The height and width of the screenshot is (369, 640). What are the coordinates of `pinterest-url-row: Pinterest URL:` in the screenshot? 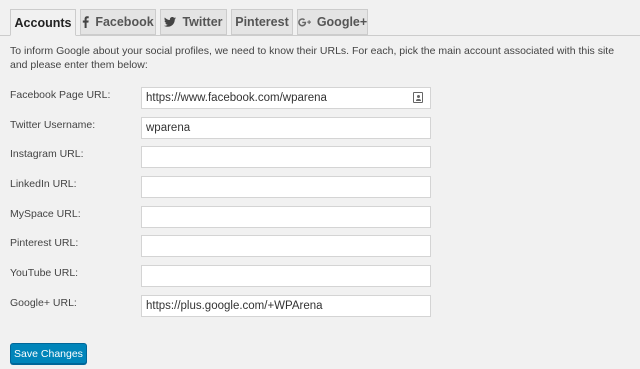 It's located at (320, 246).